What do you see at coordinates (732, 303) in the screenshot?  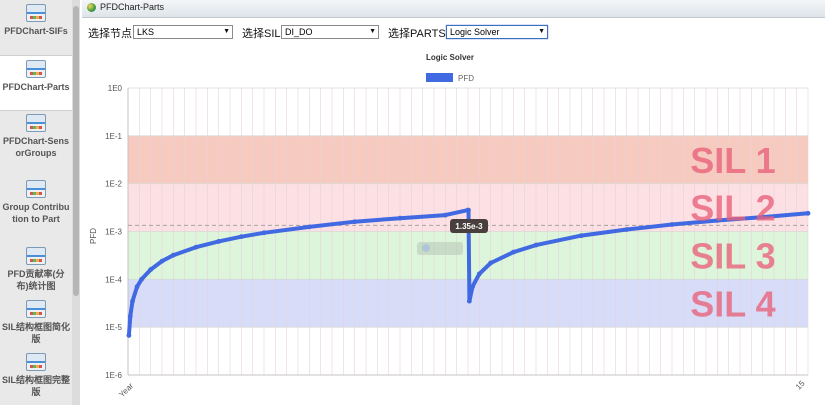 I see `sil-band-label: SIL 4` at bounding box center [732, 303].